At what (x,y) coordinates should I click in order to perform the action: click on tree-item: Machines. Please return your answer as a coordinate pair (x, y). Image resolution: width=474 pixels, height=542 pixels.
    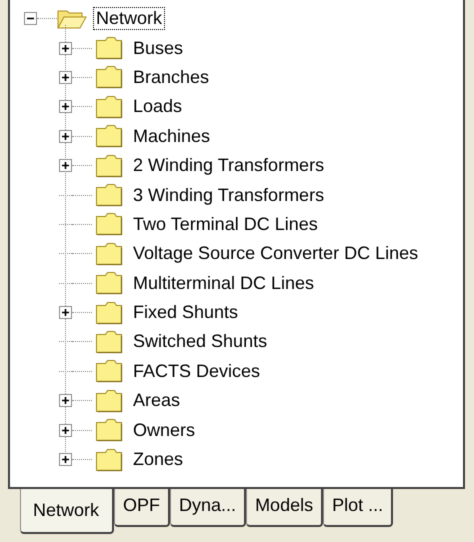
    Looking at the image, I should click on (172, 136).